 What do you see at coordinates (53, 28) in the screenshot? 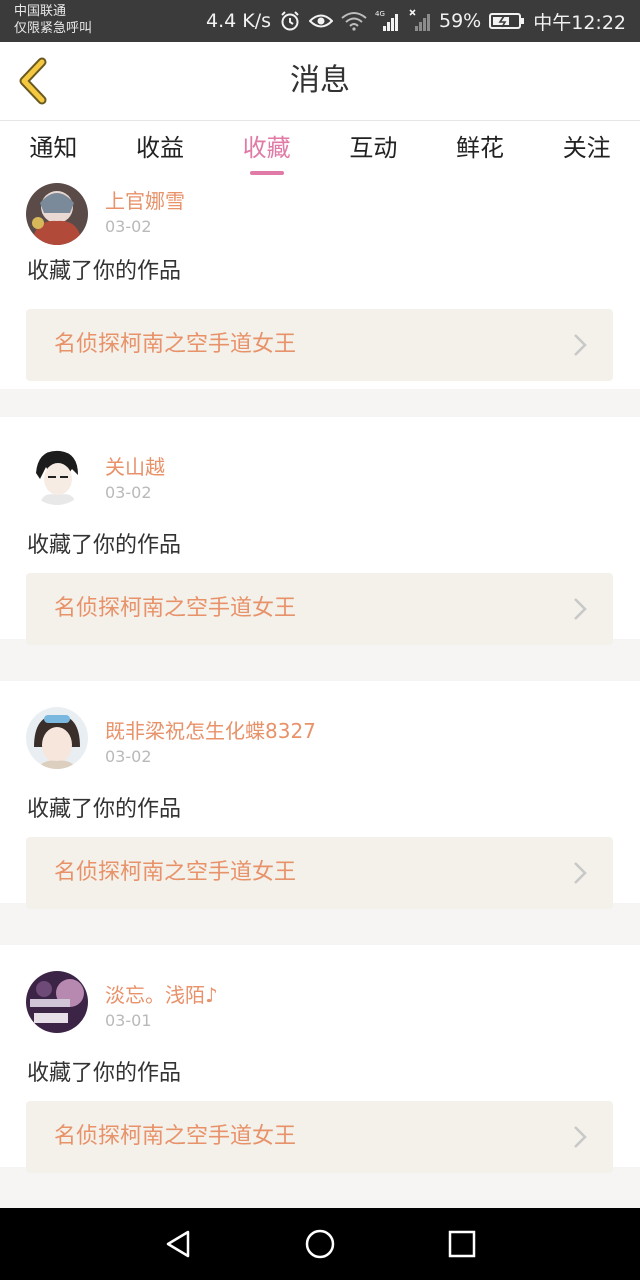
I see `carrier-status: 仅限紧急呼叫` at bounding box center [53, 28].